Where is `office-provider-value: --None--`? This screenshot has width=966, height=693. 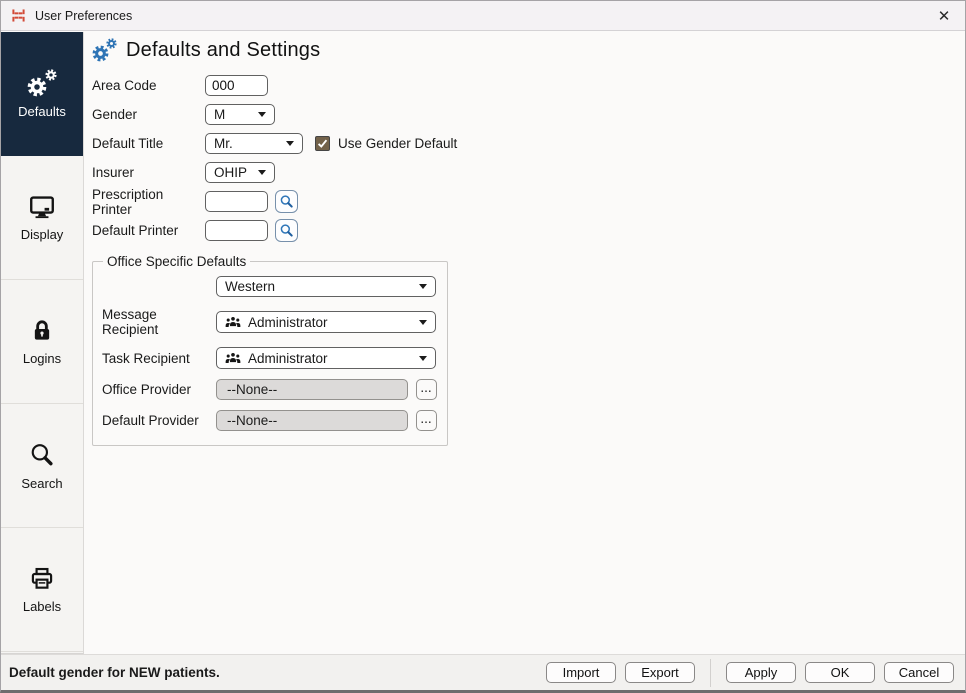
office-provider-value: --None-- is located at coordinates (252, 389).